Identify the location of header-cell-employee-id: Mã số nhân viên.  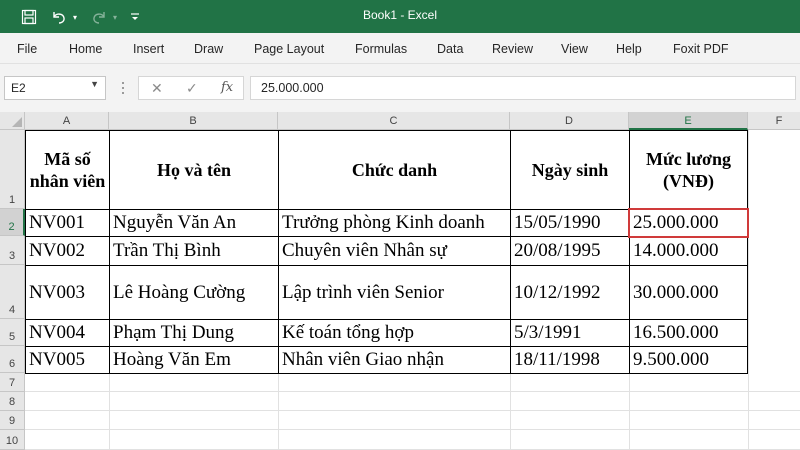
(67, 170).